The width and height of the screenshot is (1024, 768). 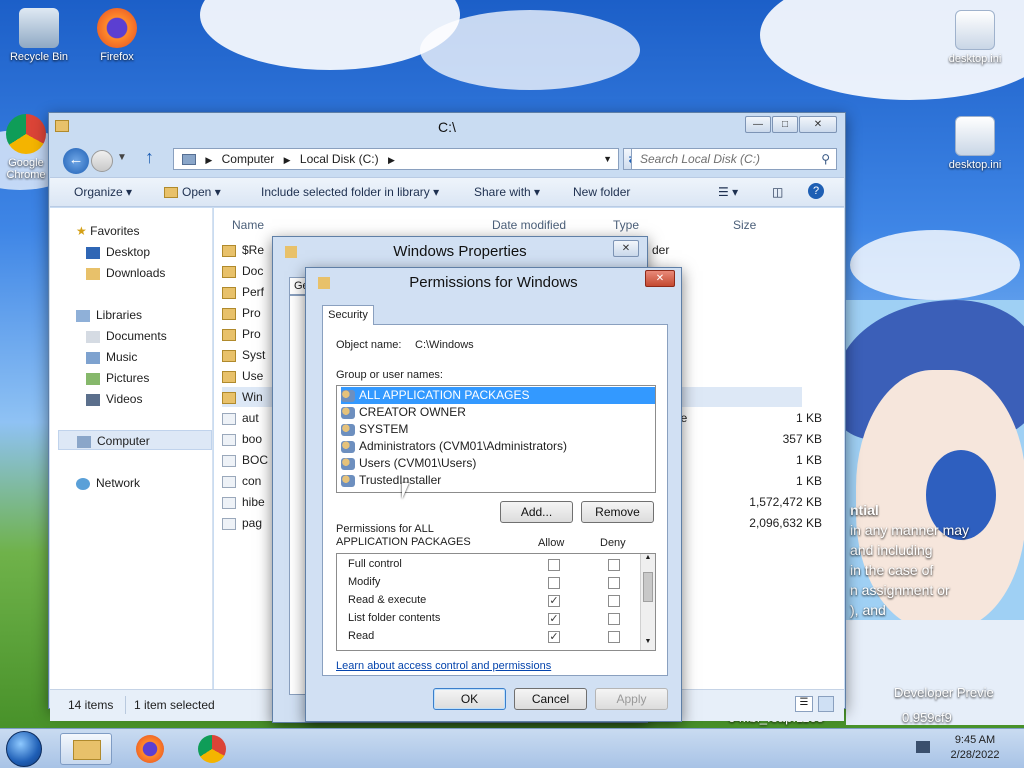 What do you see at coordinates (135, 440) in the screenshot?
I see `nav-computer: Computer` at bounding box center [135, 440].